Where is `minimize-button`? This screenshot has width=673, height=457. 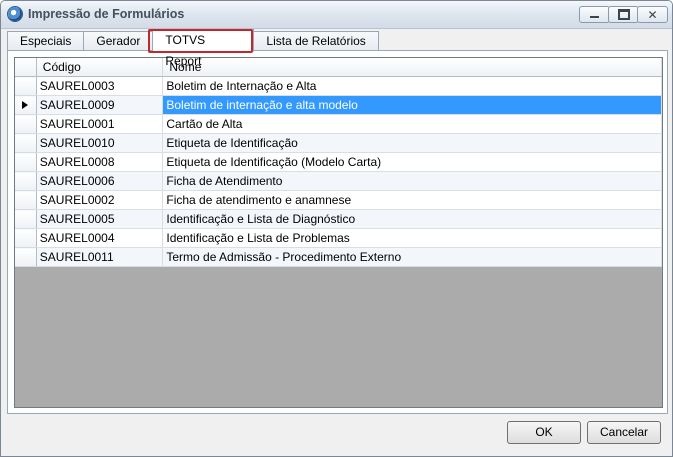
minimize-button is located at coordinates (594, 14).